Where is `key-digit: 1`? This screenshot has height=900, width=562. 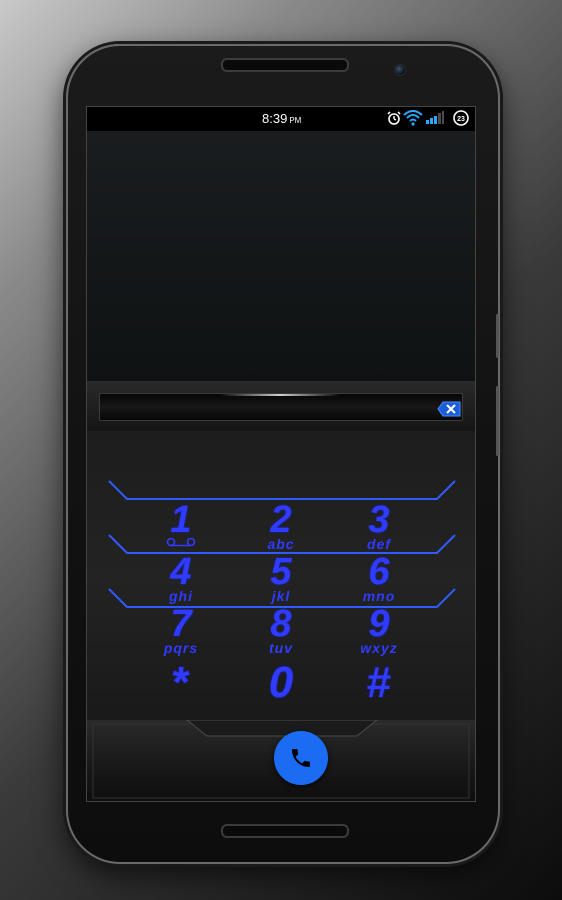 key-digit: 1 is located at coordinates (181, 520).